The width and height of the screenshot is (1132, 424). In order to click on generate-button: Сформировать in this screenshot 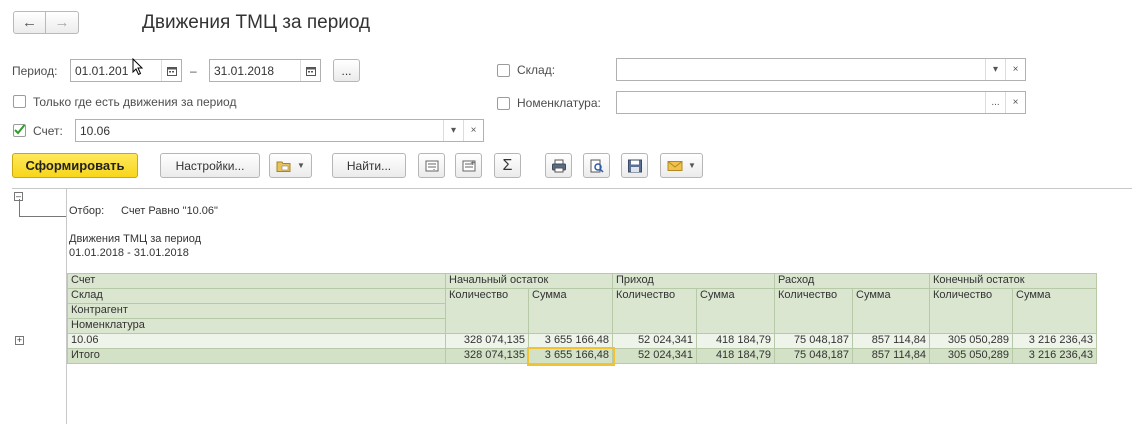, I will do `click(75, 165)`.